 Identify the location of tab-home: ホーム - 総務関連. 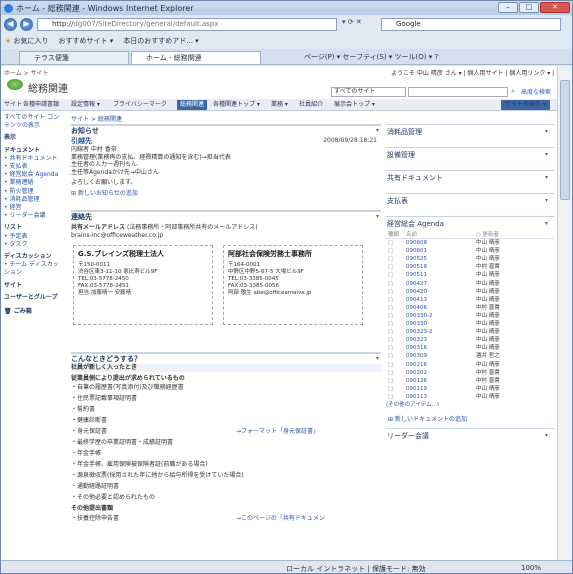
(196, 57).